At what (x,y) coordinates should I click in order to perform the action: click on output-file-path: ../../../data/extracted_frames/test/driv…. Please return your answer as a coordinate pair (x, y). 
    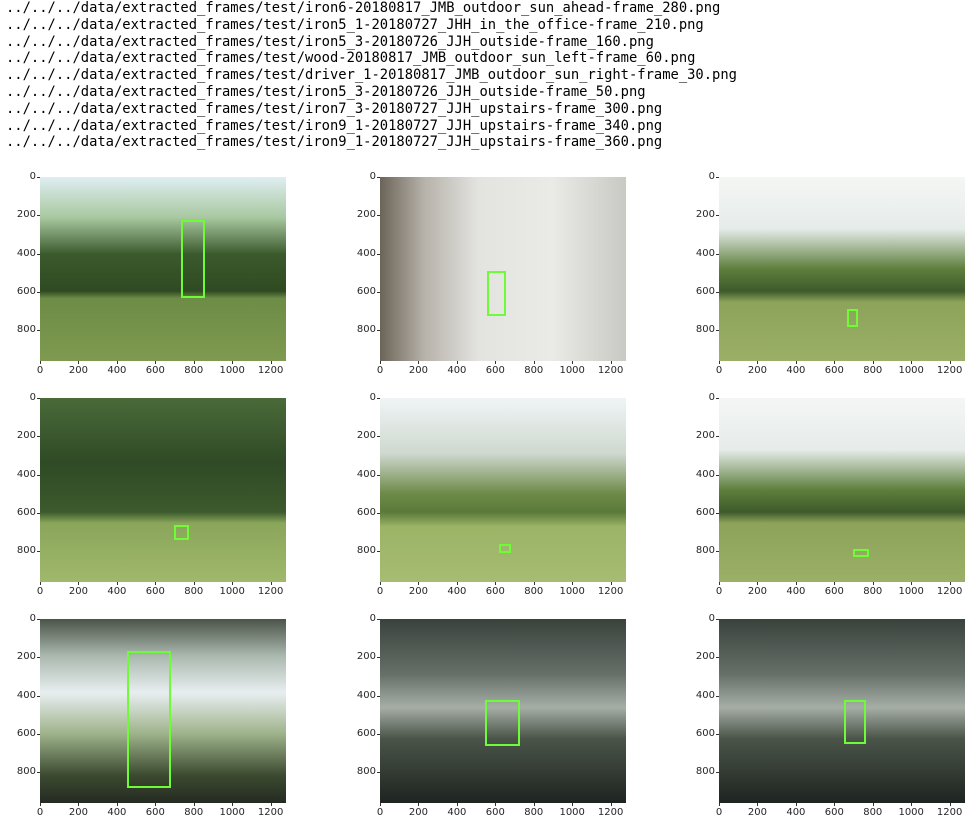
    Looking at the image, I should click on (371, 75).